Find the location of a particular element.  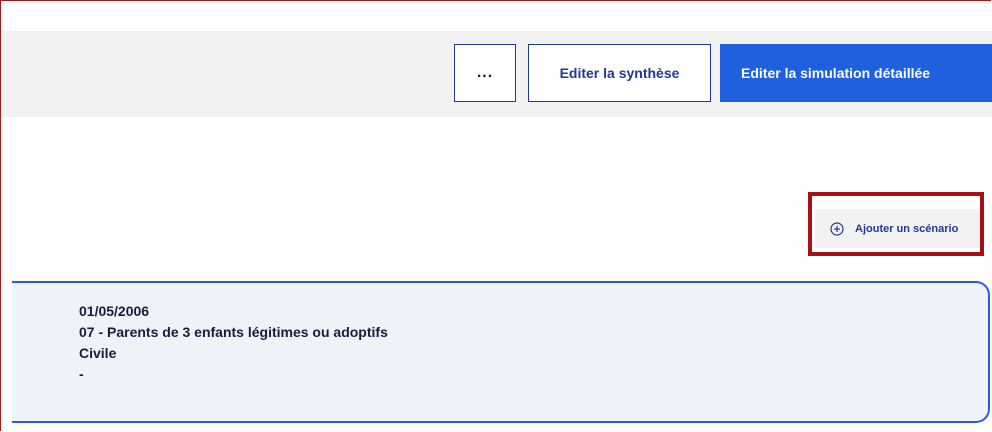

plus-circle-icon is located at coordinates (837, 228).